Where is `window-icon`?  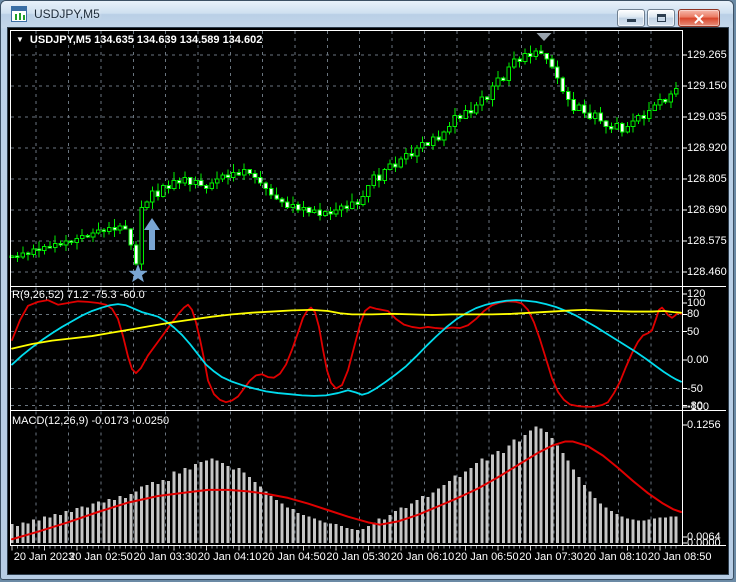 window-icon is located at coordinates (19, 14).